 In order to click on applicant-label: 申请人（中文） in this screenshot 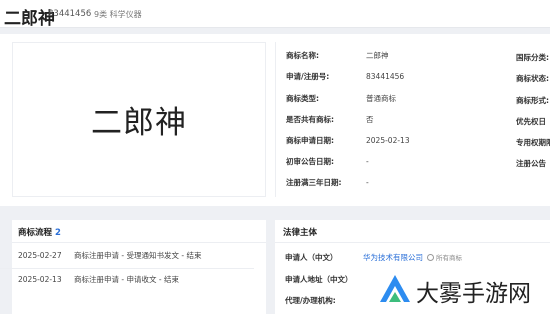, I will do `click(311, 257)`.